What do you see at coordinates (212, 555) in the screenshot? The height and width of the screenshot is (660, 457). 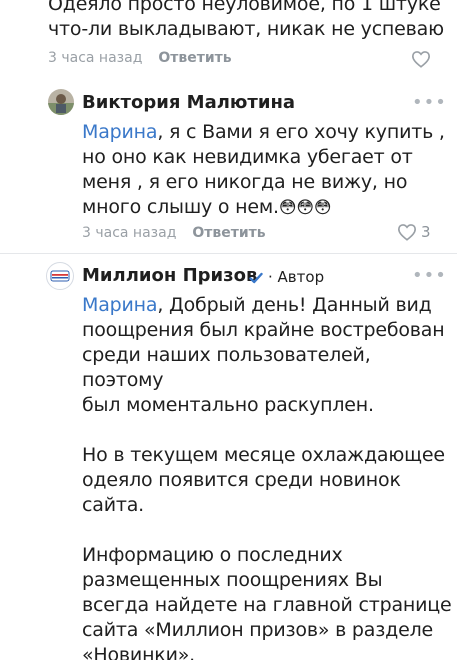 I see `comment-text-line: Информацию о последних` at bounding box center [212, 555].